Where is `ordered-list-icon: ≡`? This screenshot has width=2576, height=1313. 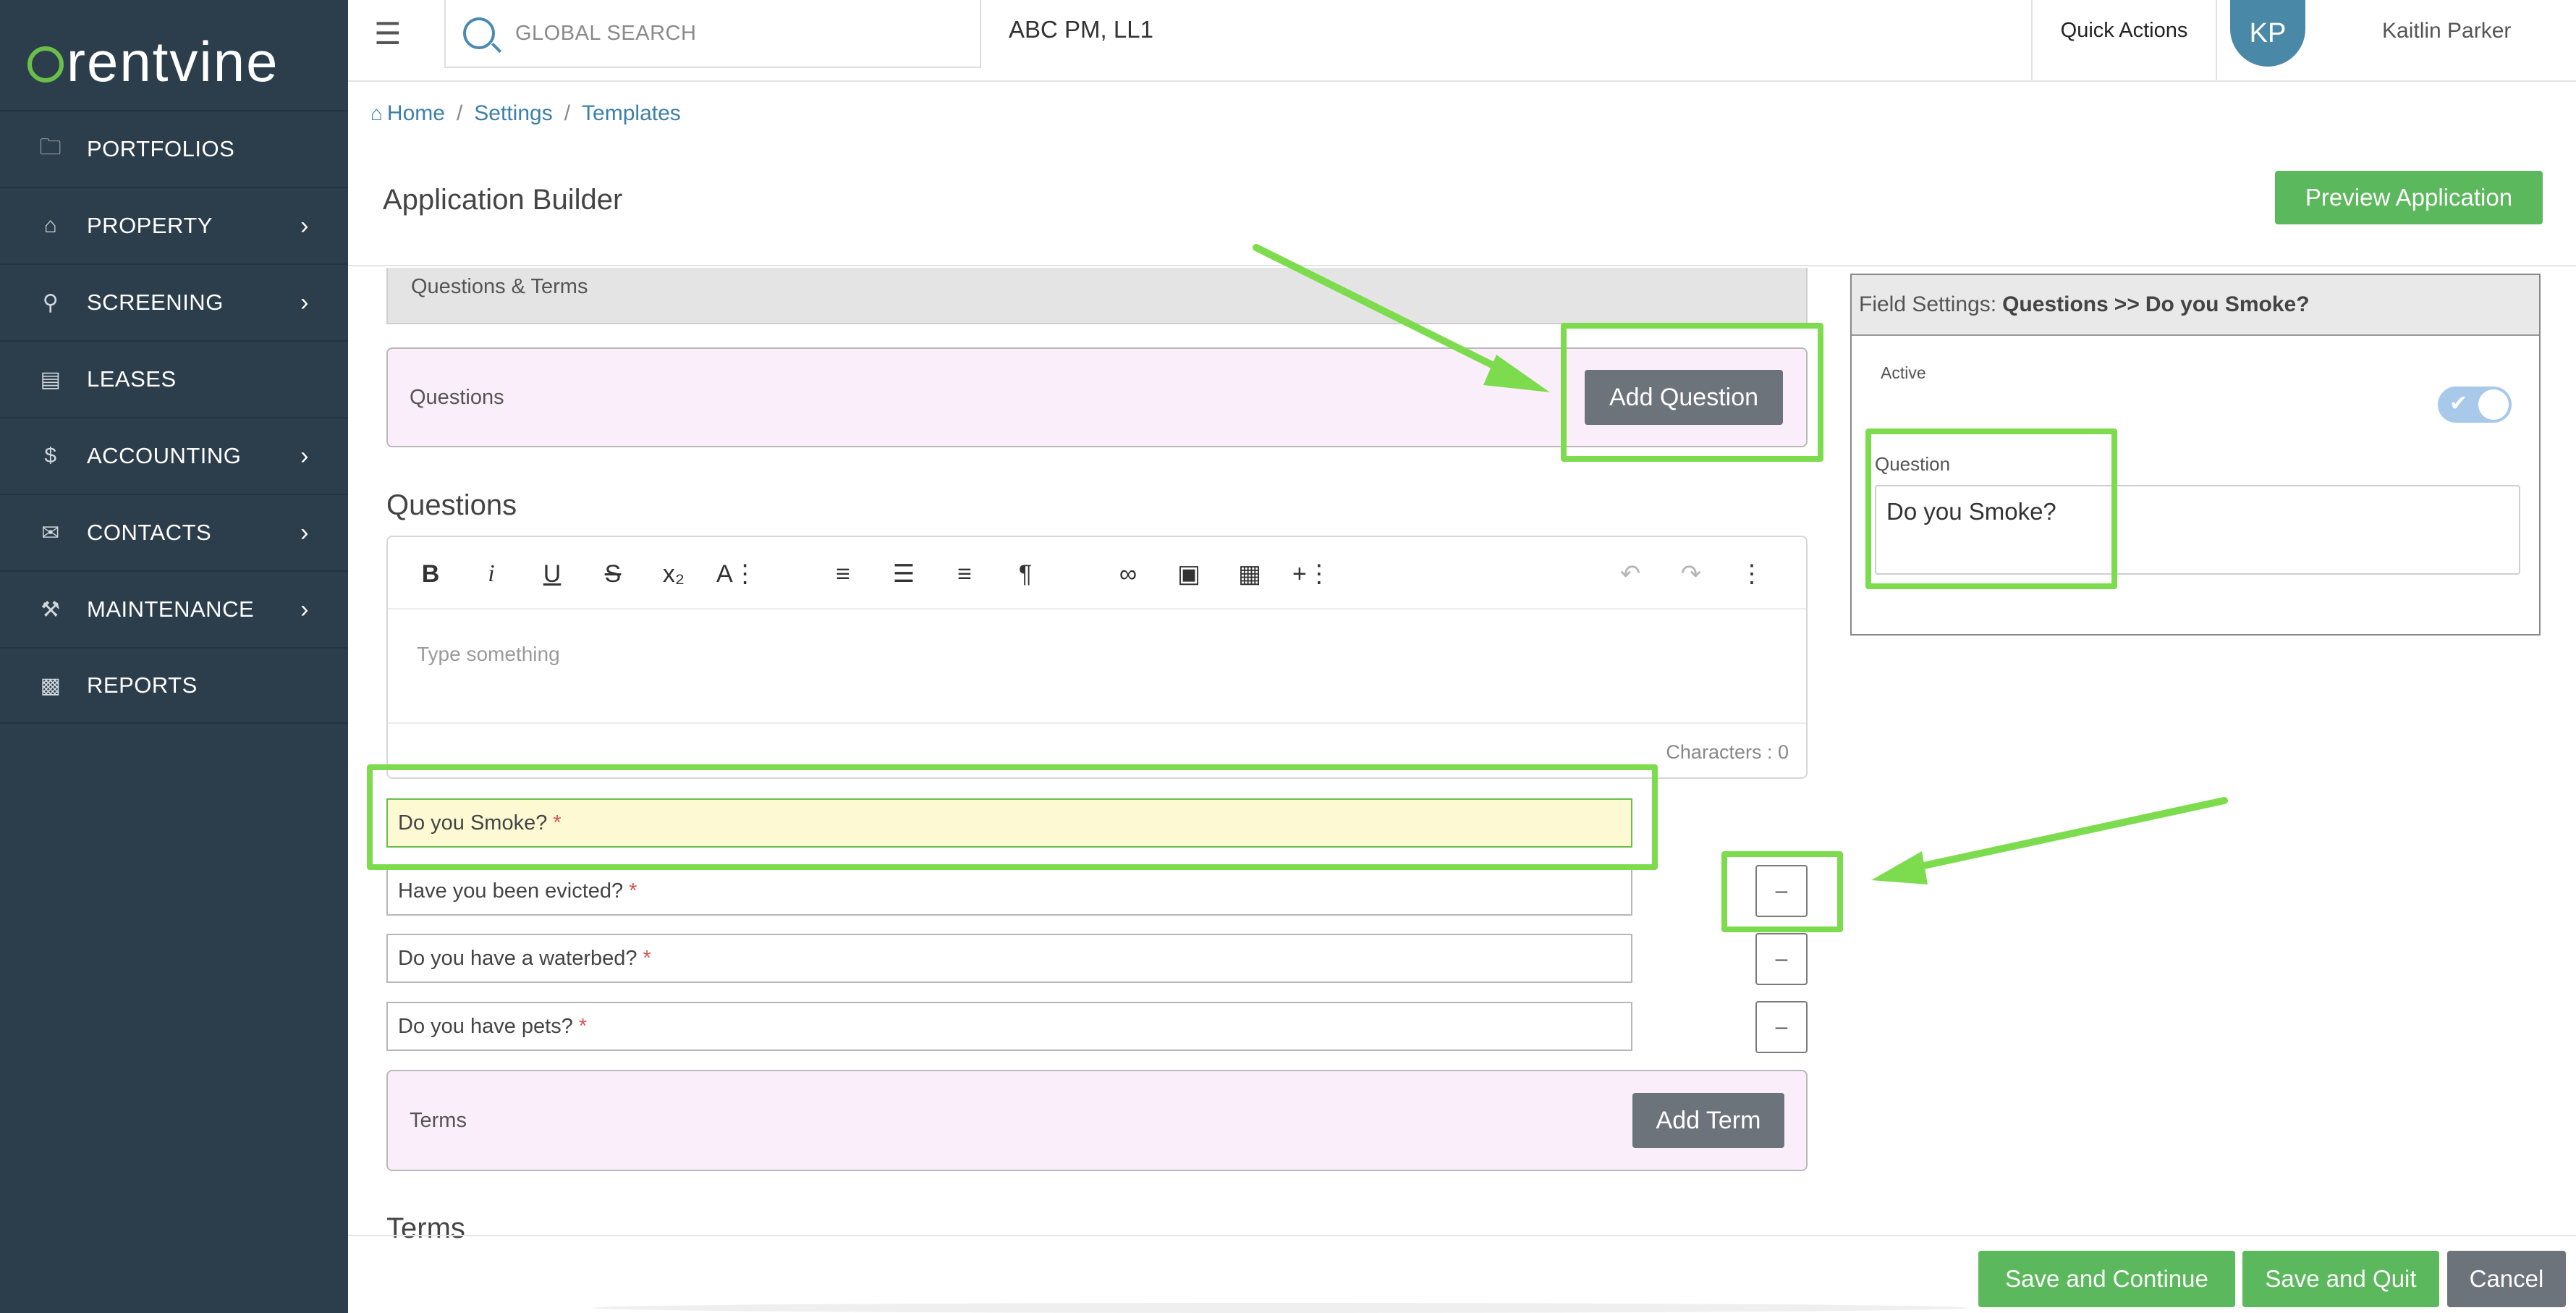
ordered-list-icon: ≡ is located at coordinates (964, 574).